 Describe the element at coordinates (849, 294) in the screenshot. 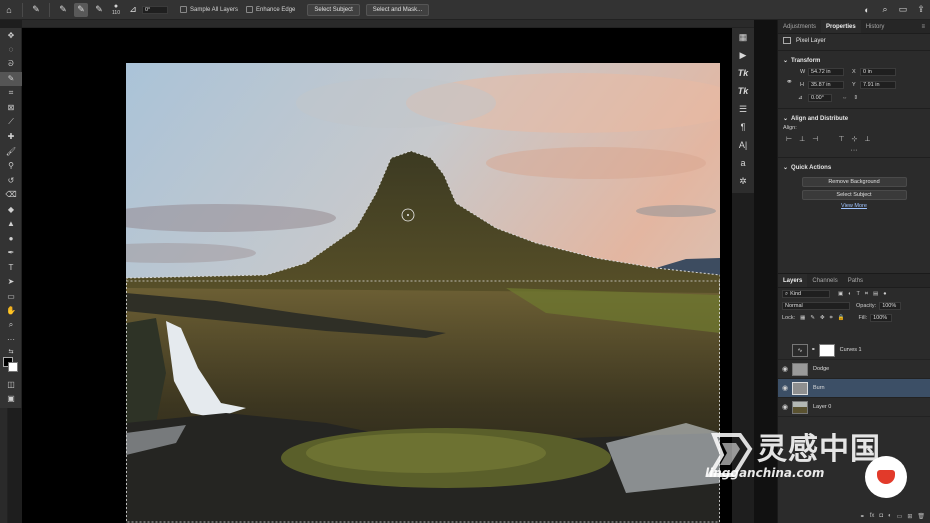

I see `filter-adjustment-icon: ◐` at that location.